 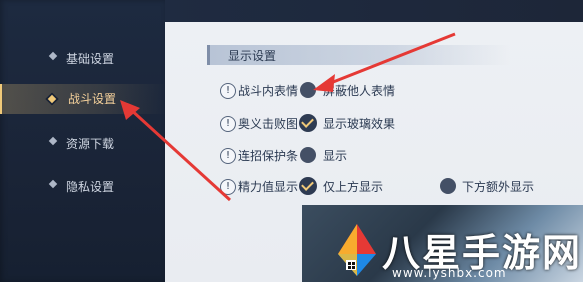 I want to click on brand-logo-icon, so click(x=357, y=250).